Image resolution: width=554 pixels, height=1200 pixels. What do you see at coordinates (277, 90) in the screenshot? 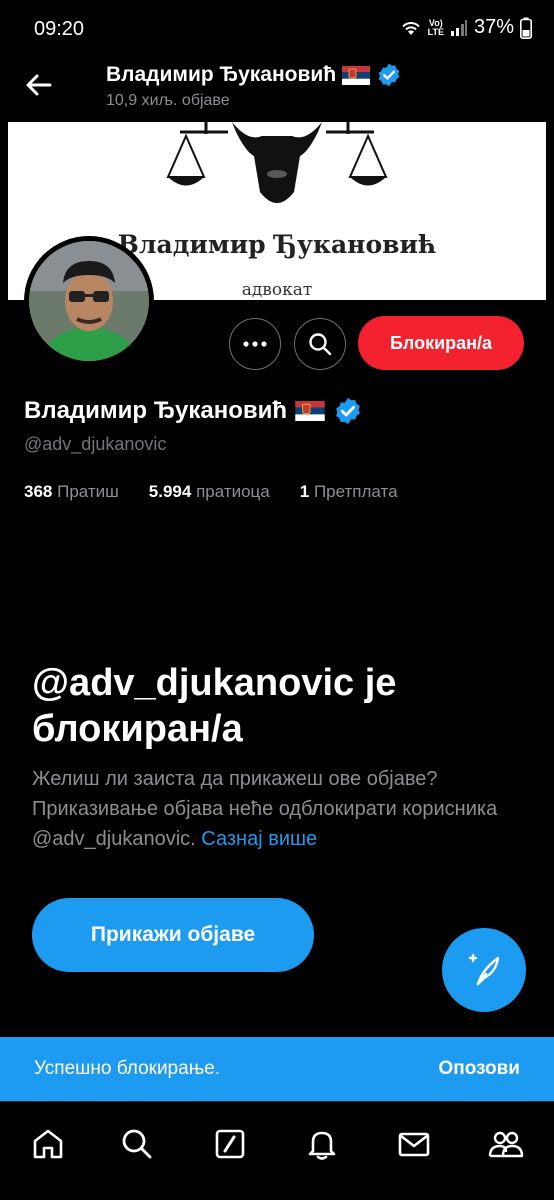
I see `profile-header: Владимир Ђукановић 10,9 хиљ. објаве` at bounding box center [277, 90].